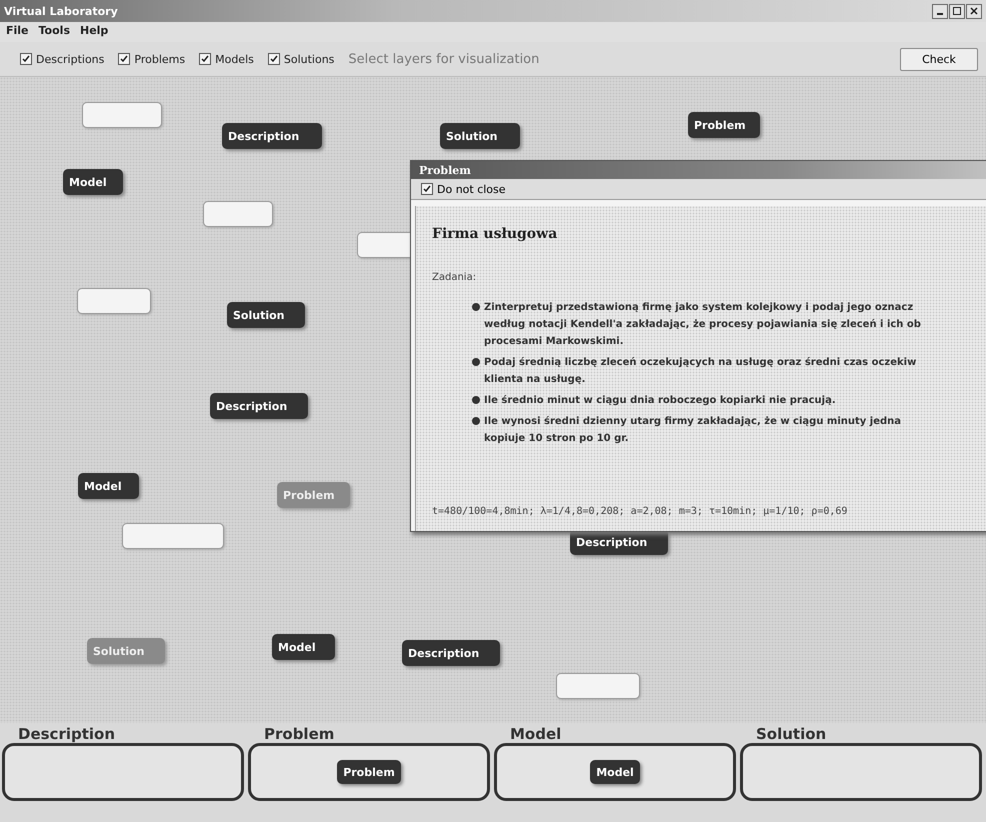  Describe the element at coordinates (535, 734) in the screenshot. I see `slot-heading: Model` at that location.